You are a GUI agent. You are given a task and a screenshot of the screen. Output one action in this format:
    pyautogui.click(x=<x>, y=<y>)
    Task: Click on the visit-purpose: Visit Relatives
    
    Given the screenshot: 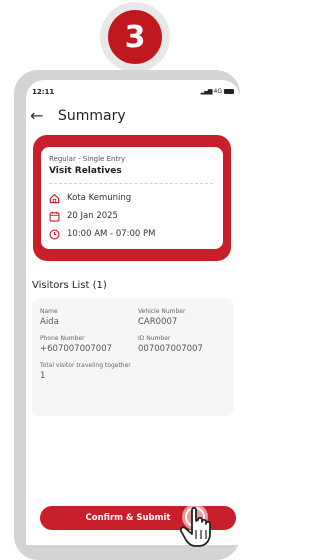 What is the action you would take?
    pyautogui.click(x=85, y=171)
    